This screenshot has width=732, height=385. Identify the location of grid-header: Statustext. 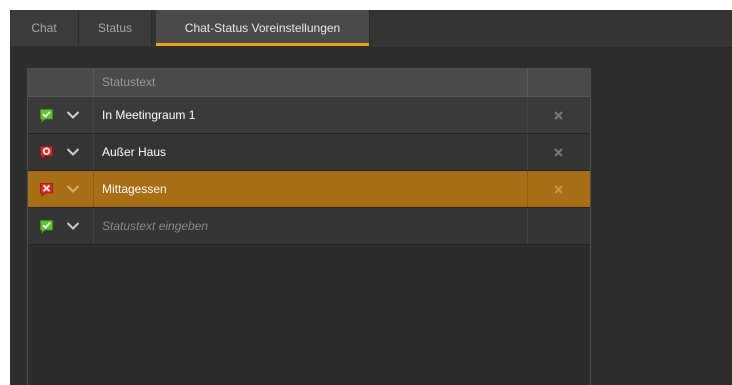
(309, 83).